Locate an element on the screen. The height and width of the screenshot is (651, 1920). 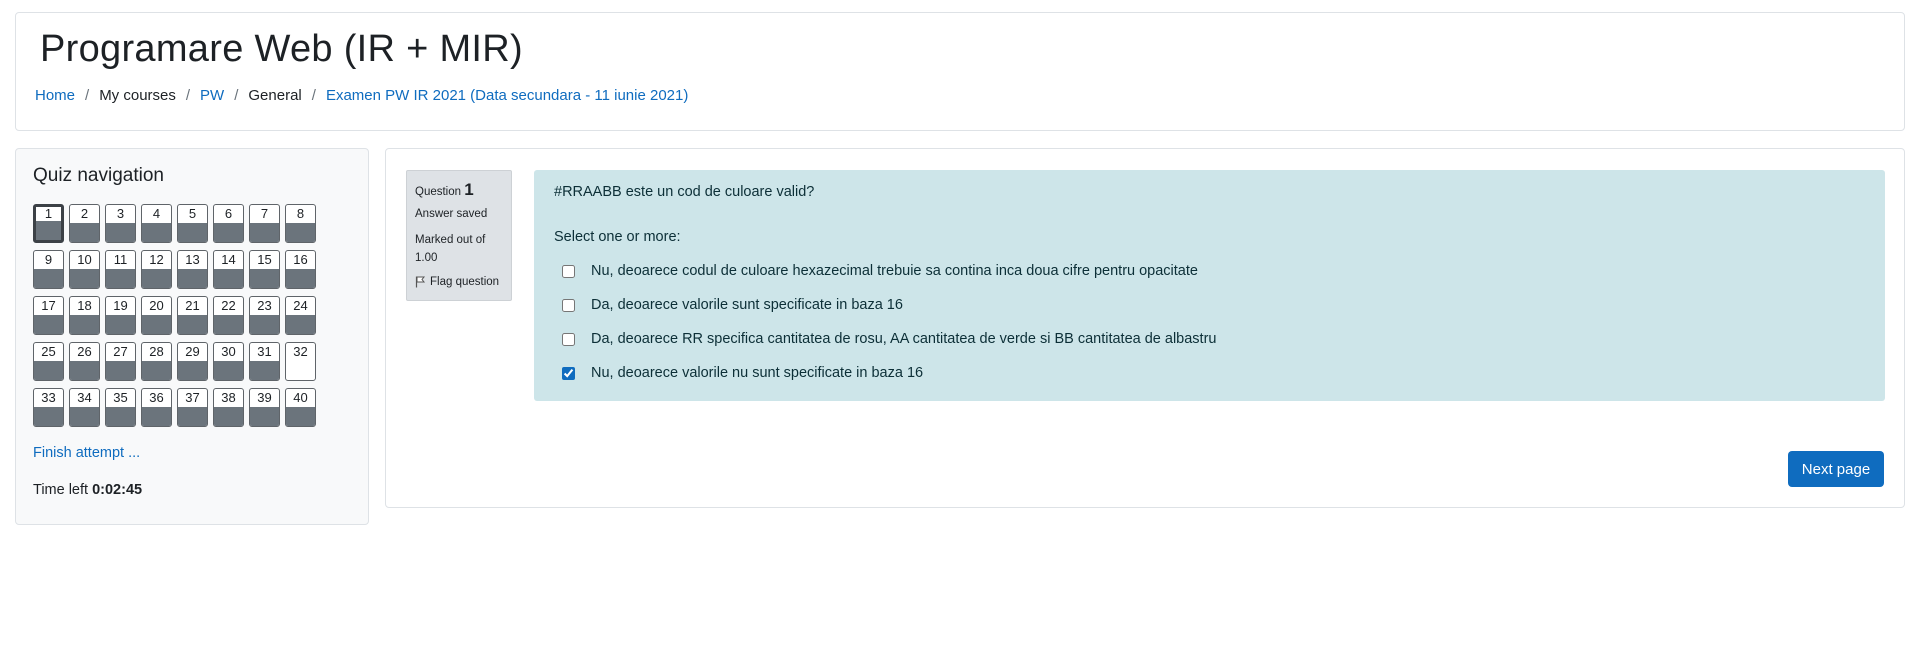
quiz-nav-button: 35 is located at coordinates (120, 407).